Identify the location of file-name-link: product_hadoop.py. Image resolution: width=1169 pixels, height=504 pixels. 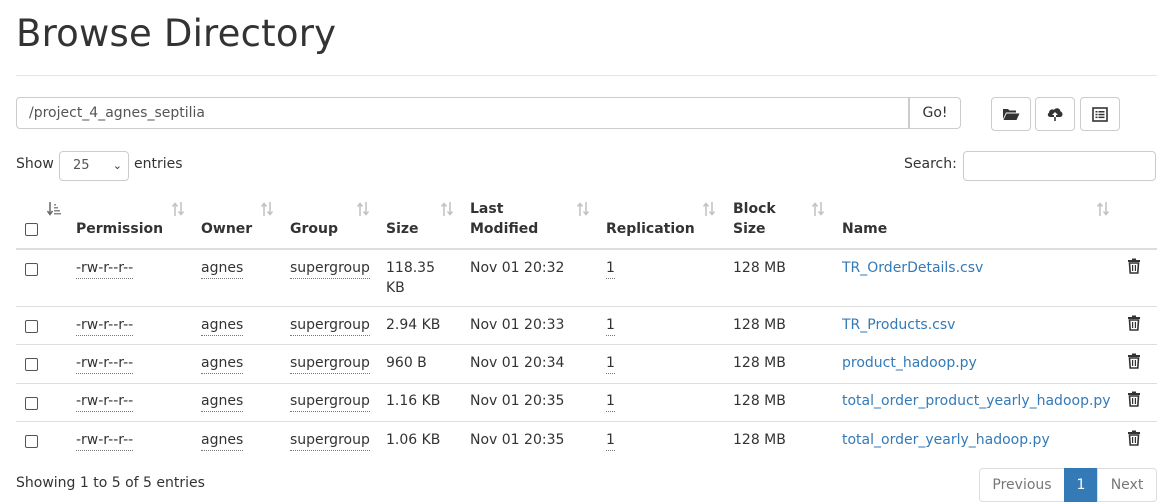
(909, 363).